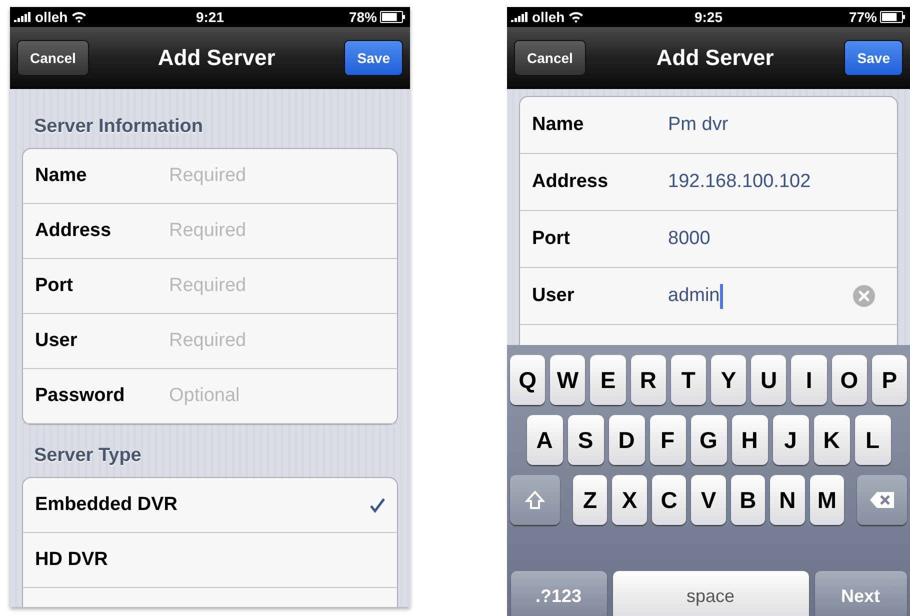 The height and width of the screenshot is (616, 910). What do you see at coordinates (210, 560) in the screenshot?
I see `option-label: HD DVR` at bounding box center [210, 560].